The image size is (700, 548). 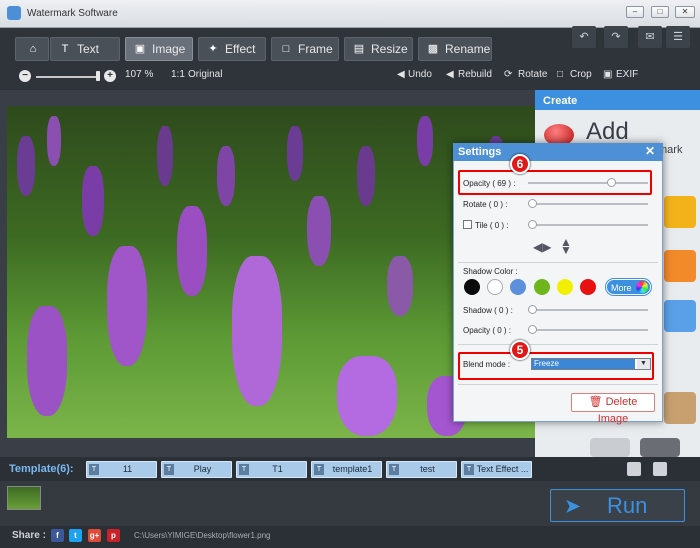 What do you see at coordinates (427, 469) in the screenshot?
I see `template-item-label: test` at bounding box center [427, 469].